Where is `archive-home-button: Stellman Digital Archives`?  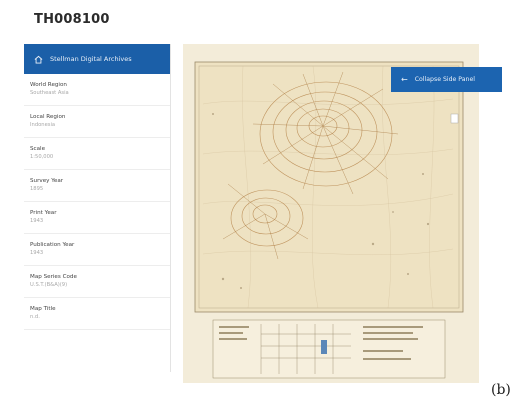
archive-home-button: Stellman Digital Archives is located at coordinates (97, 59).